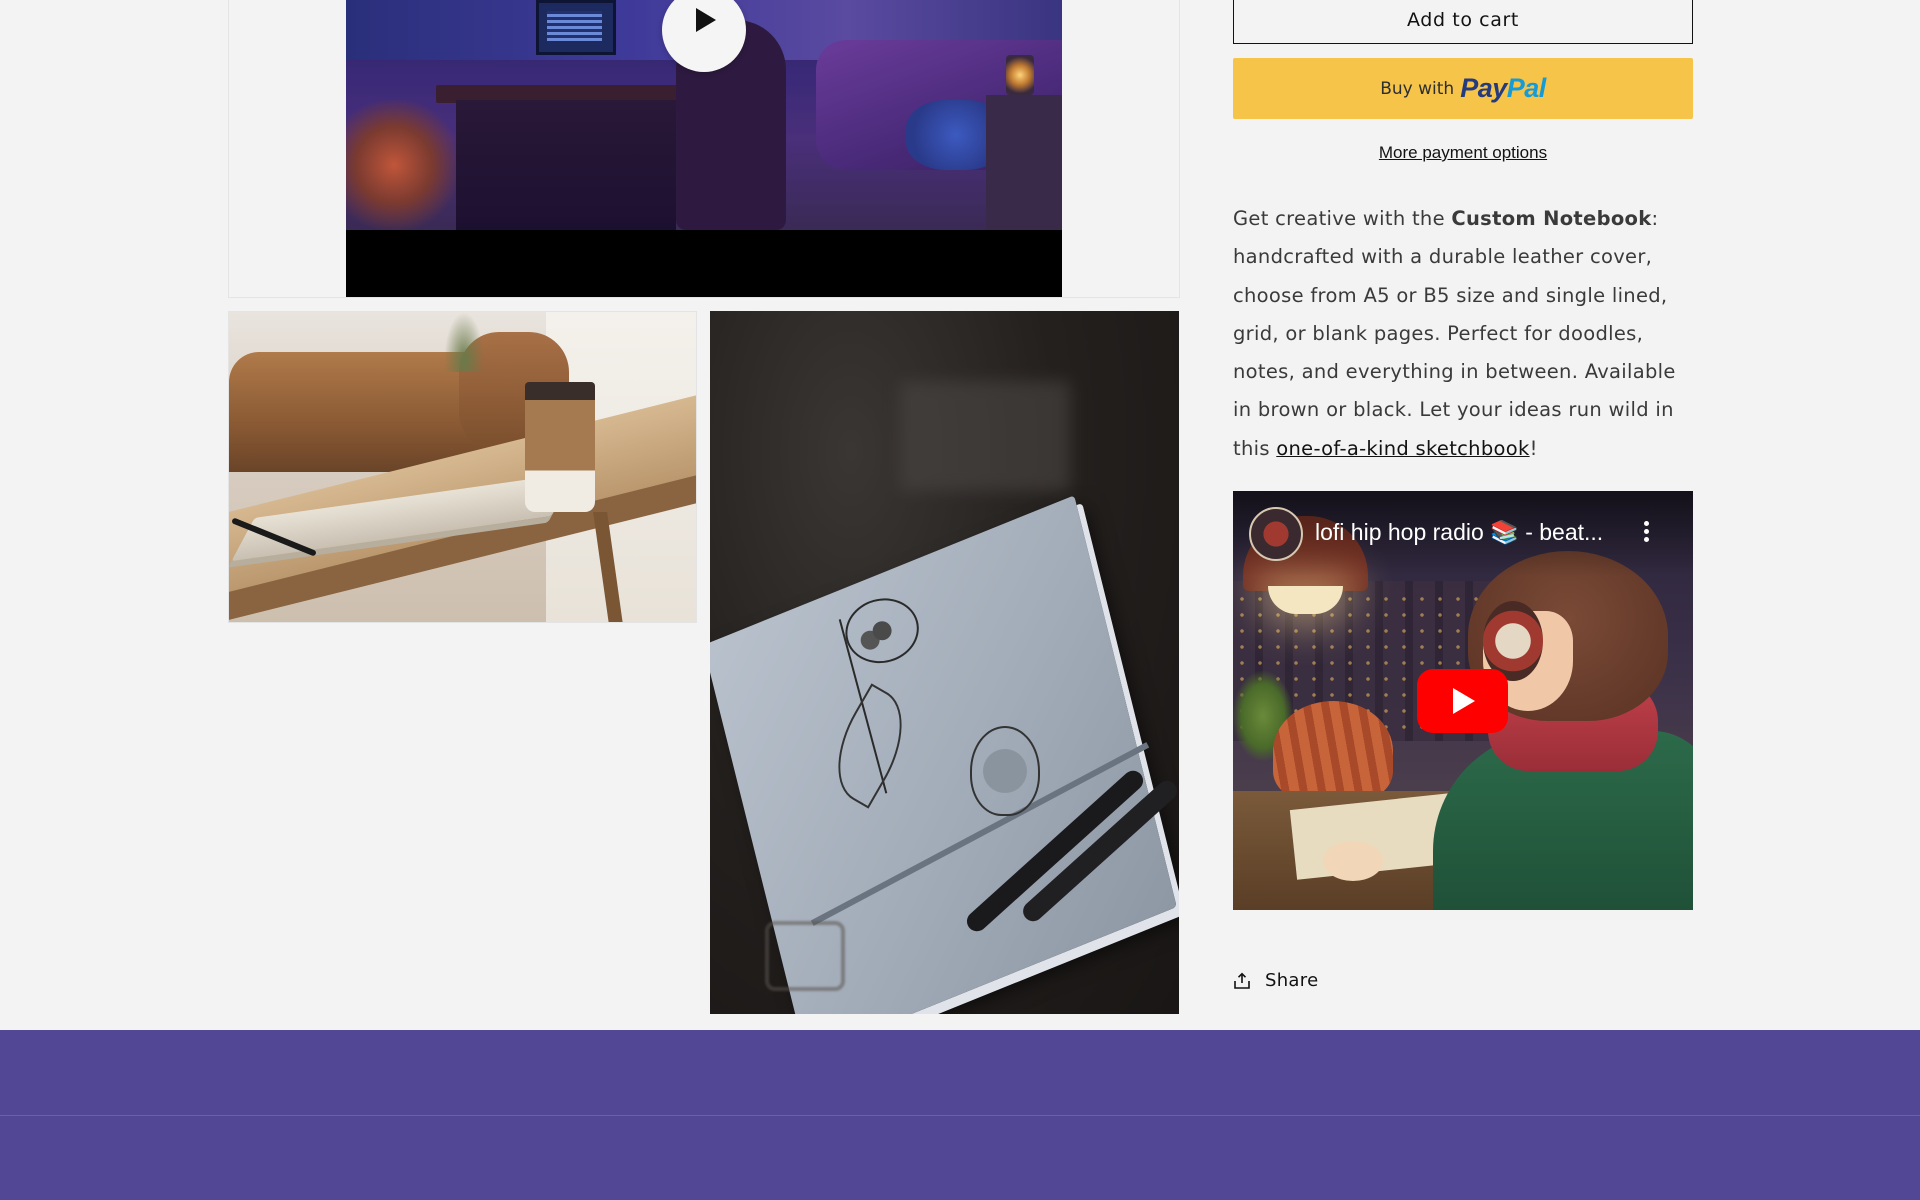 The width and height of the screenshot is (1920, 1200). I want to click on product-video, so click(704, 149).